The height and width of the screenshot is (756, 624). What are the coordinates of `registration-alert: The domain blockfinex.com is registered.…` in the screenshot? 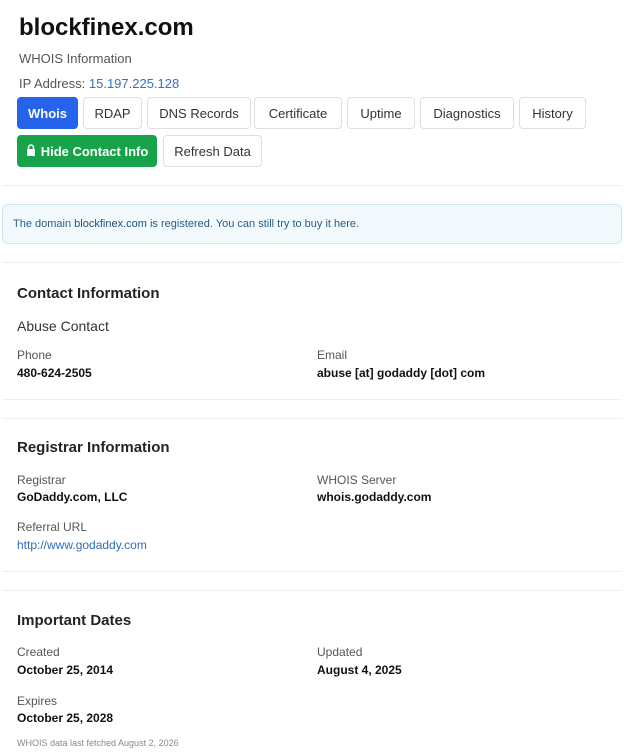 It's located at (312, 224).